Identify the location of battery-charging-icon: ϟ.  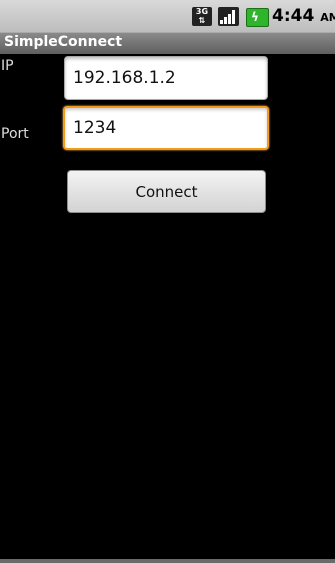
(257, 17).